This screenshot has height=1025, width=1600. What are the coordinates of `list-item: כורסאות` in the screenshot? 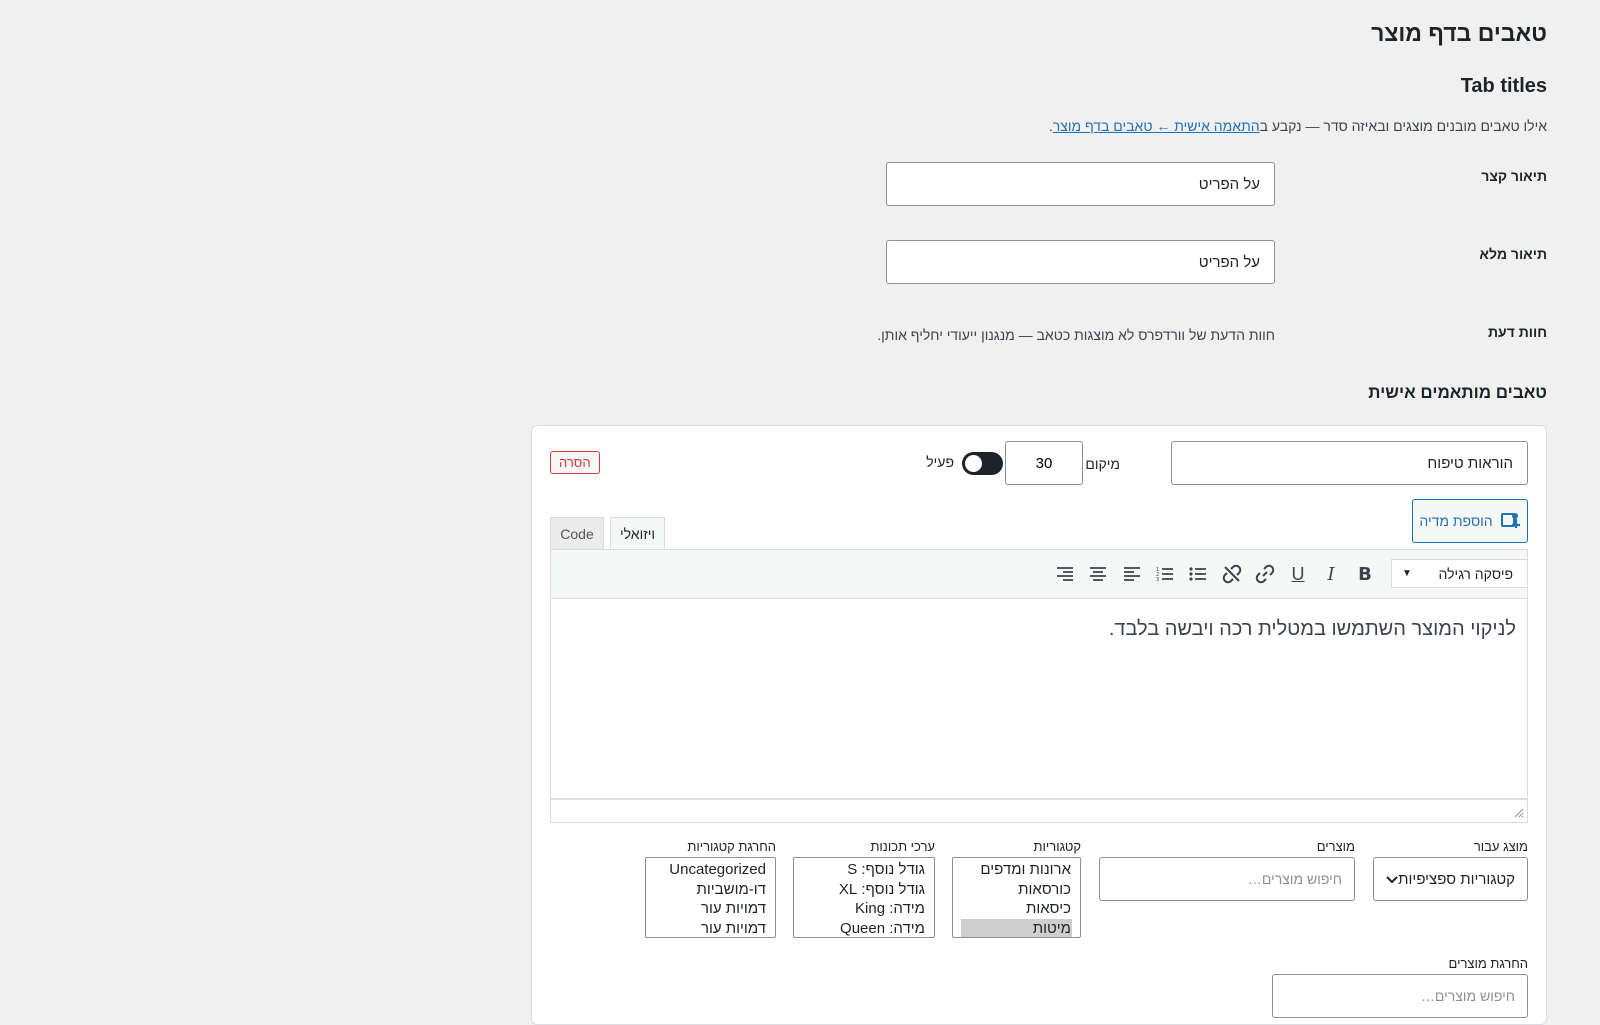 It's located at (1016, 890).